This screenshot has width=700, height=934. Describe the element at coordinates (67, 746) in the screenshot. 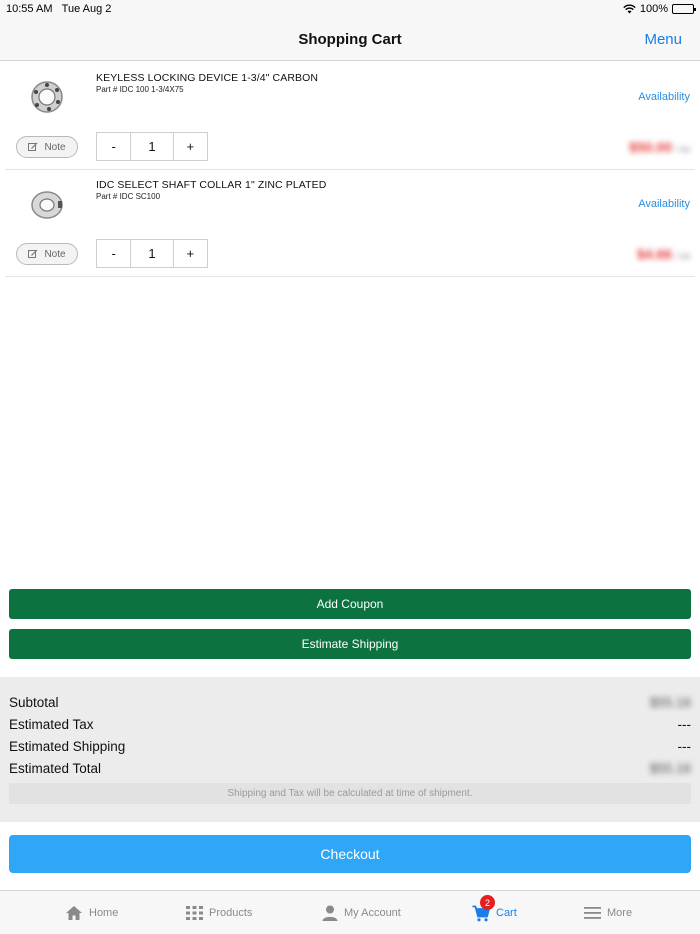

I see `shipping-label: Estimated Shipping` at that location.